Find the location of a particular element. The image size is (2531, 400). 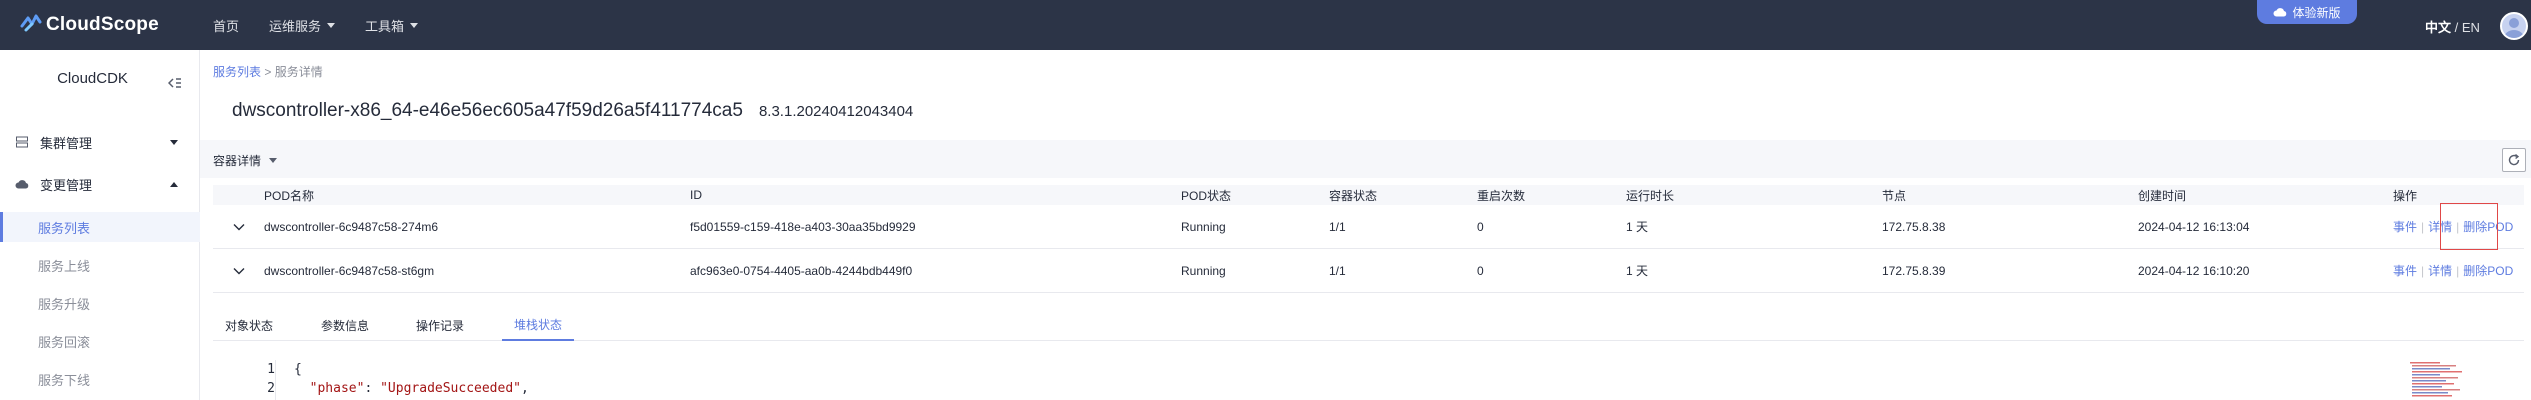

main-nav: 首页 运维服务 工具箱 is located at coordinates (330, 25).